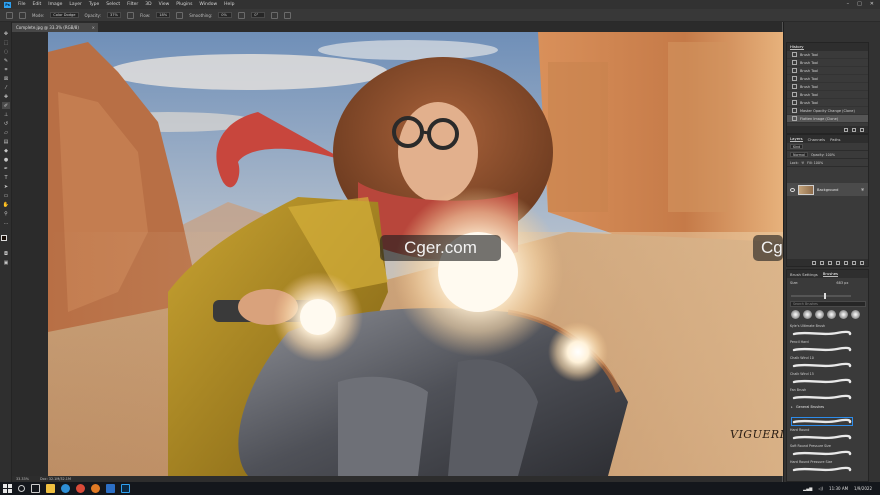  I want to click on smoothing-field: 0%, so click(225, 15).